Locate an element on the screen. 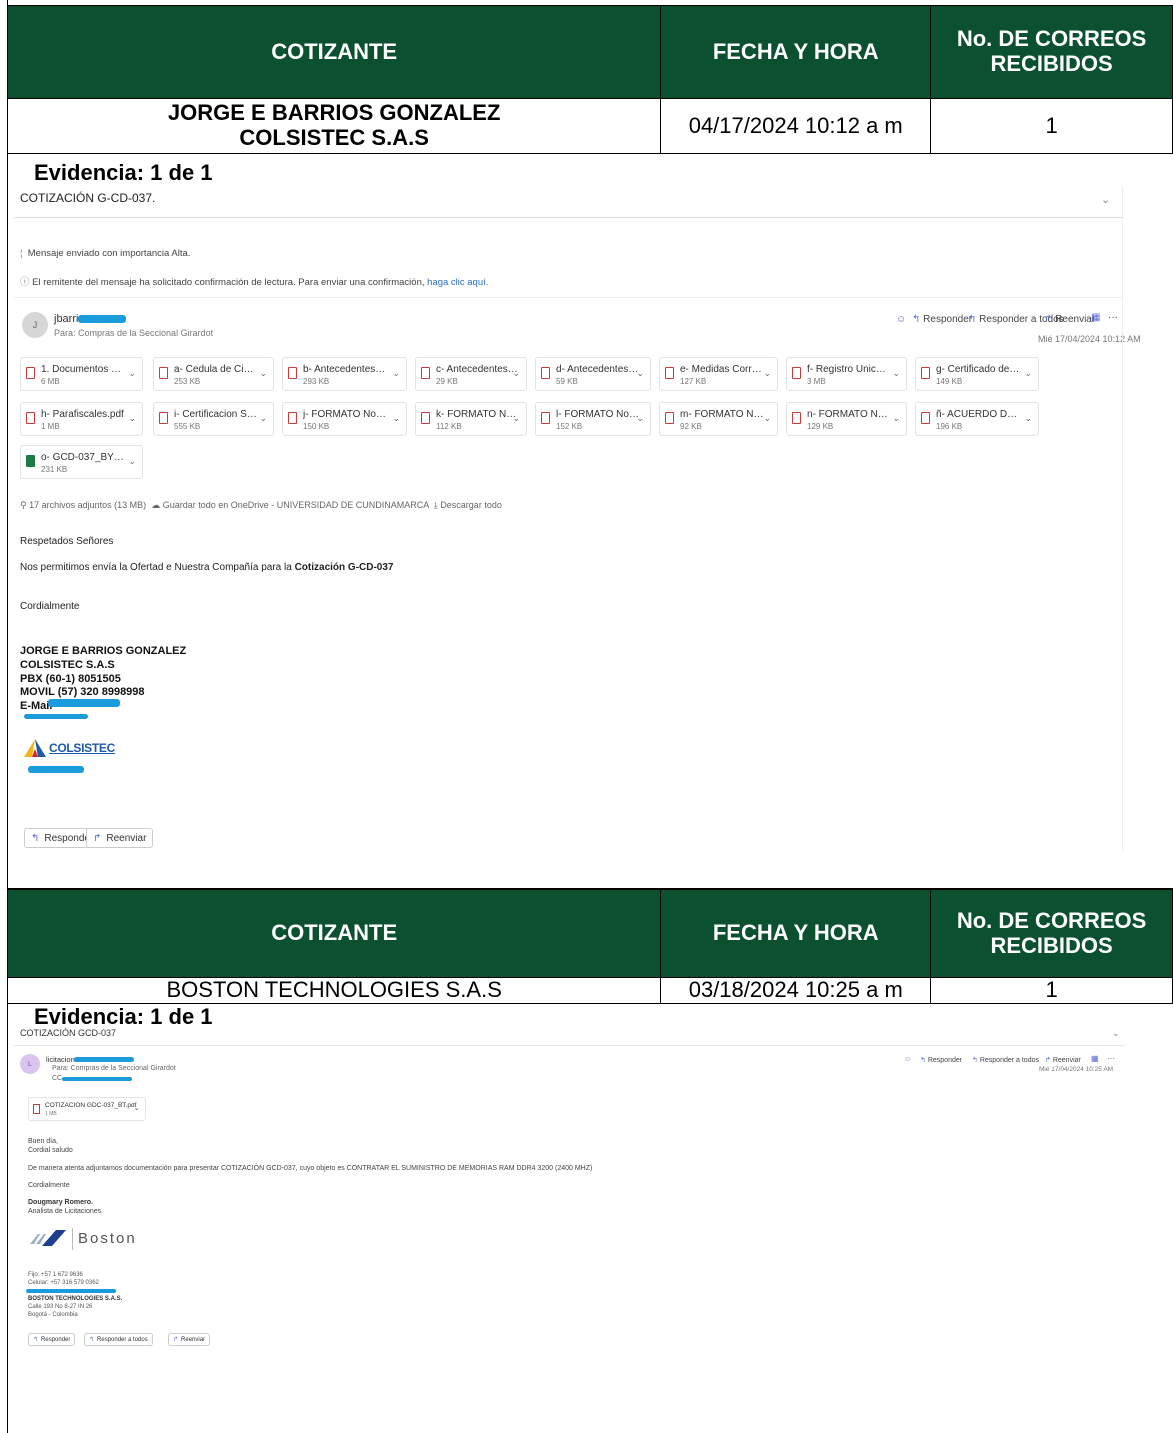 The image size is (1173, 1433). attachment-size: 6 MB is located at coordinates (50, 381).